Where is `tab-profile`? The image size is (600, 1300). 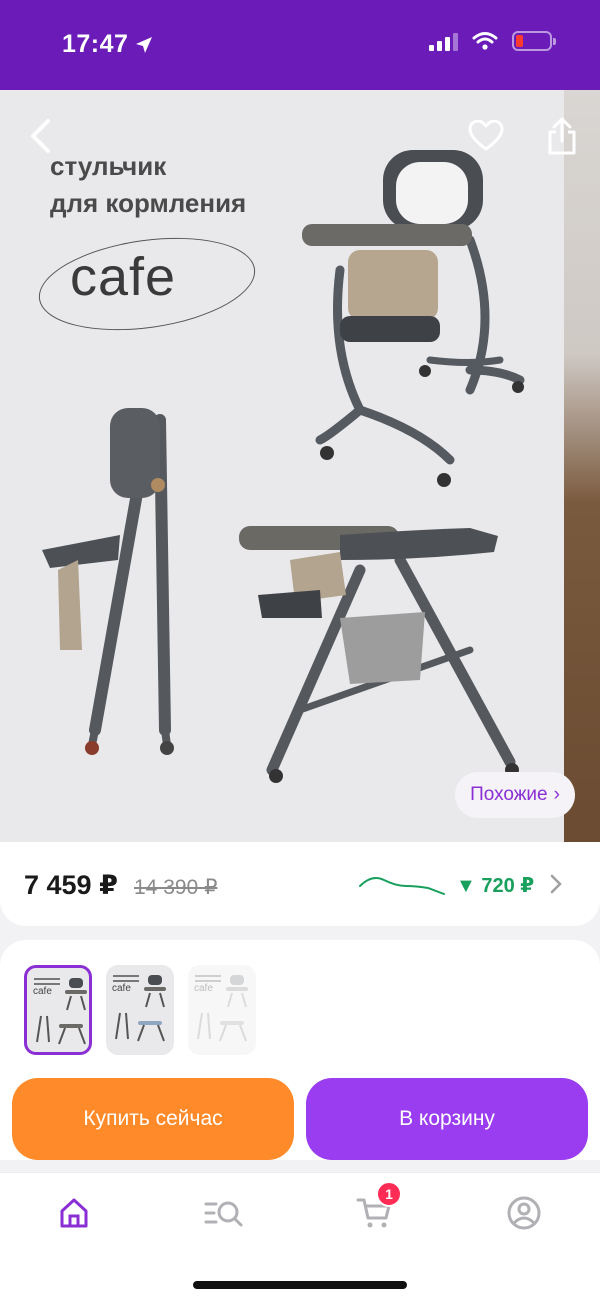
tab-profile is located at coordinates (524, 1213).